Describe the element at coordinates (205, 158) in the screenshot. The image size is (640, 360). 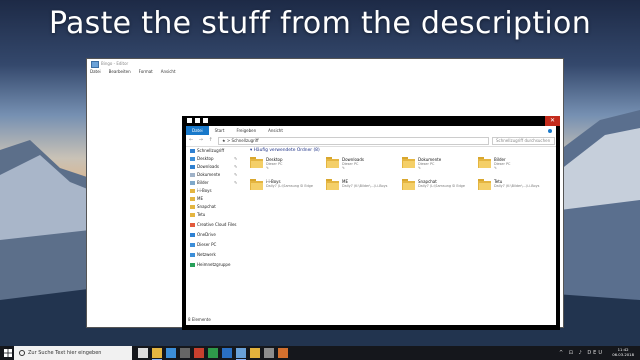
I see `nav-item-label: Desktop` at that location.